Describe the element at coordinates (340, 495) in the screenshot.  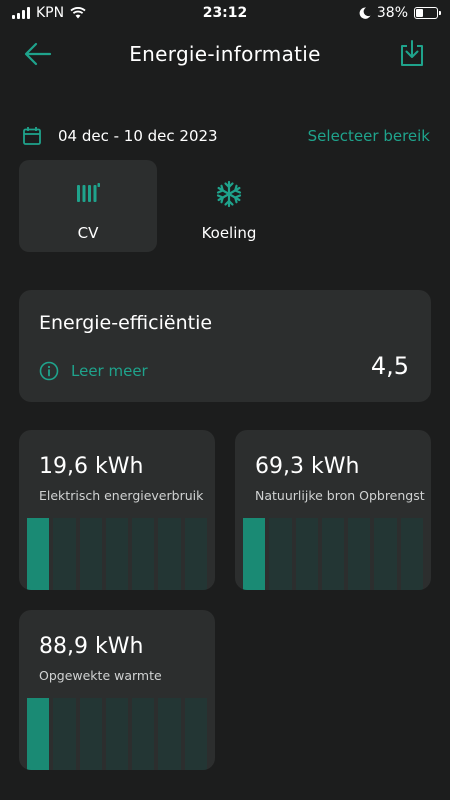
I see `card-label: Natuurlijke bron Opbrengst` at that location.